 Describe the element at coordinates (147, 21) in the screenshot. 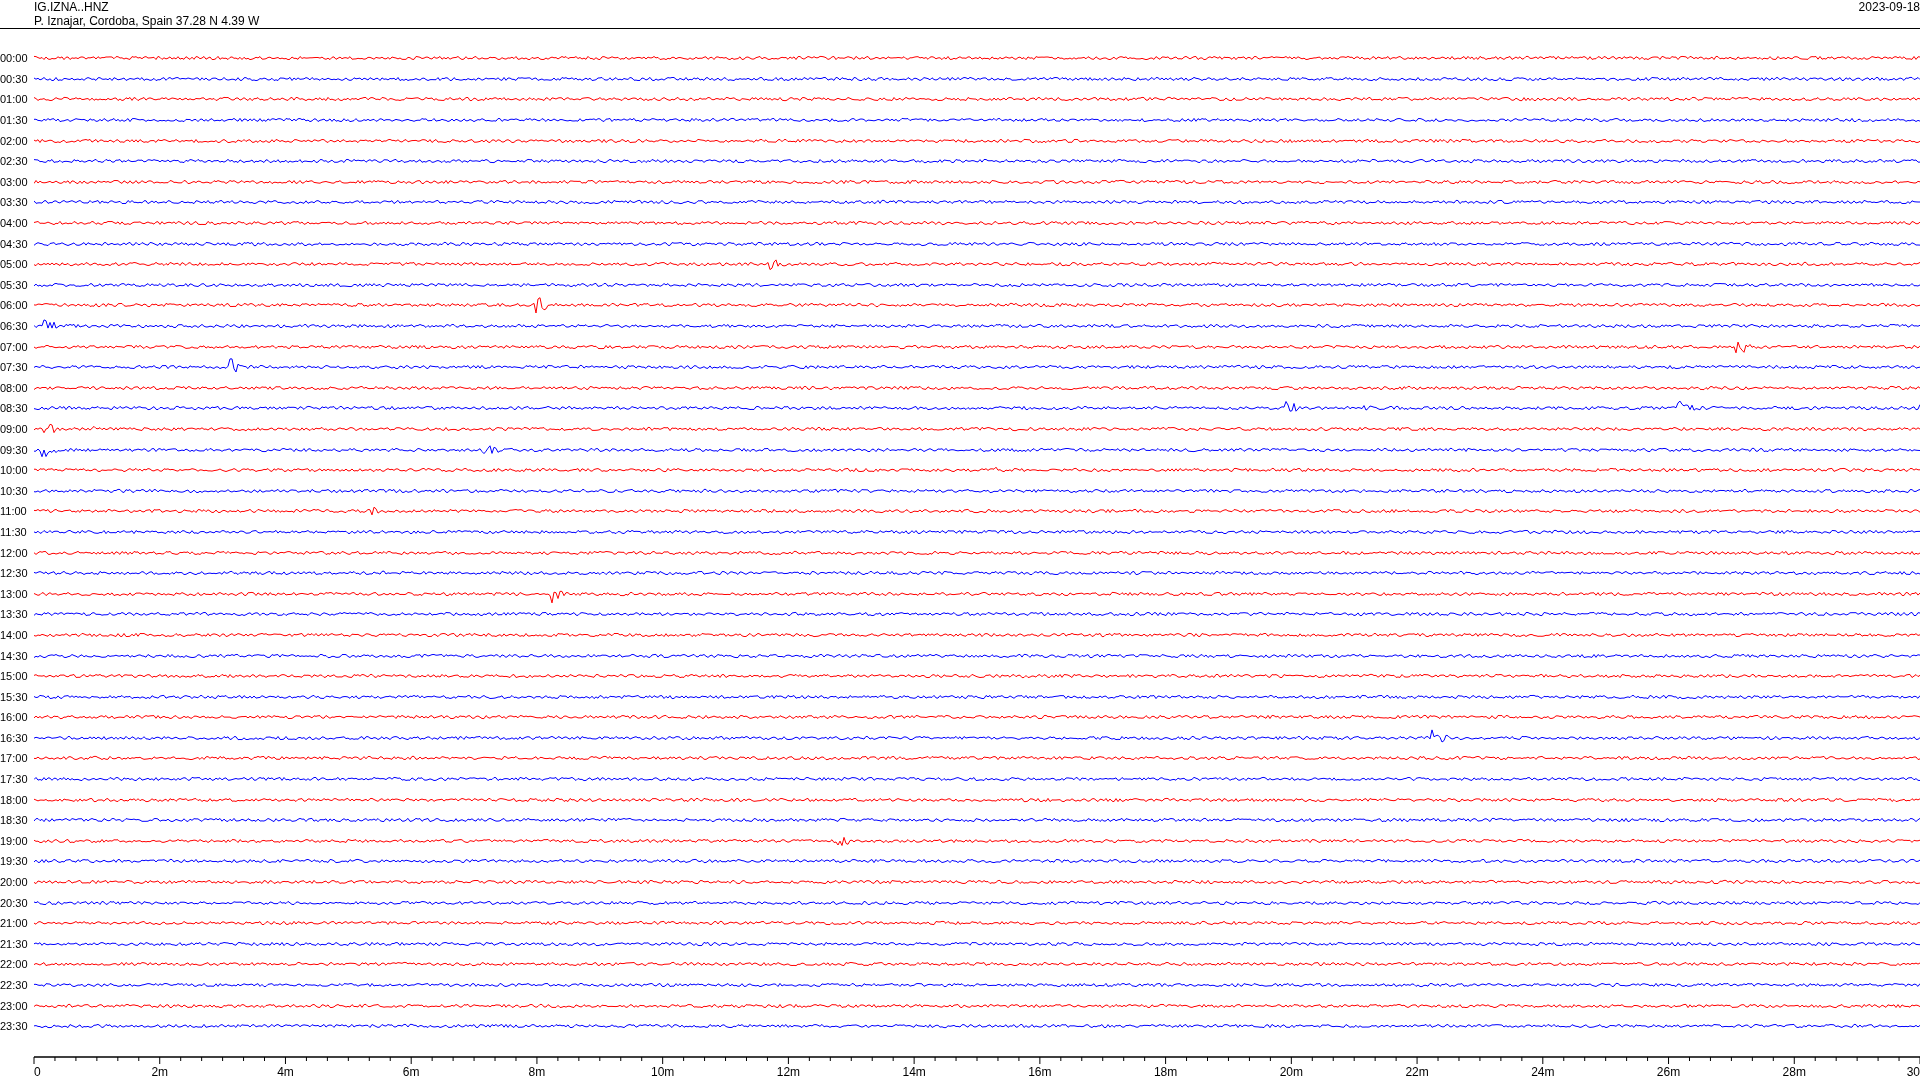

I see `station-location: P. Iznajar, Cordoba, Spain 37.28 N 4.39 W` at that location.